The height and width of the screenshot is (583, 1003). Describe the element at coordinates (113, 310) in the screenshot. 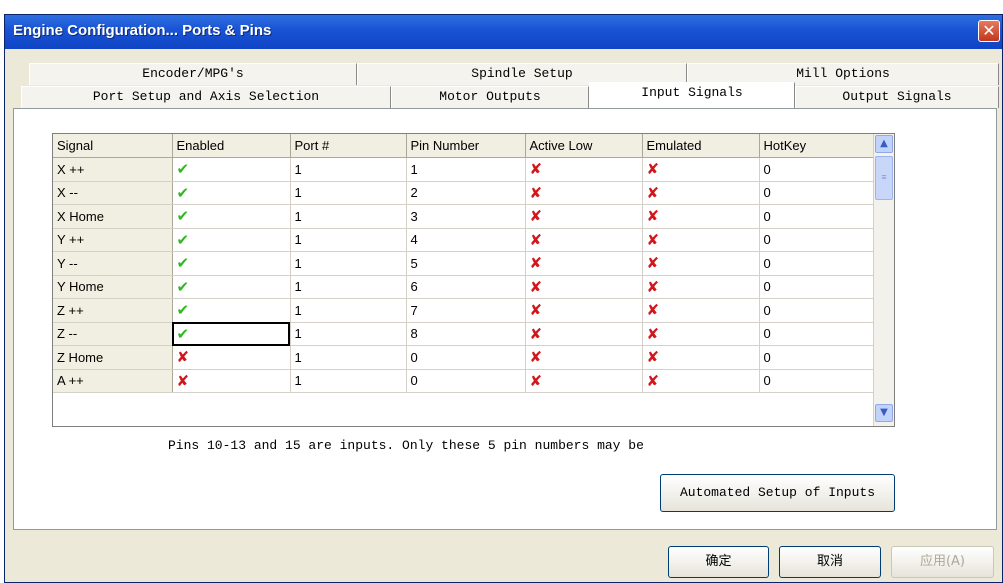

I see `signal-name-cell: Z ++` at that location.